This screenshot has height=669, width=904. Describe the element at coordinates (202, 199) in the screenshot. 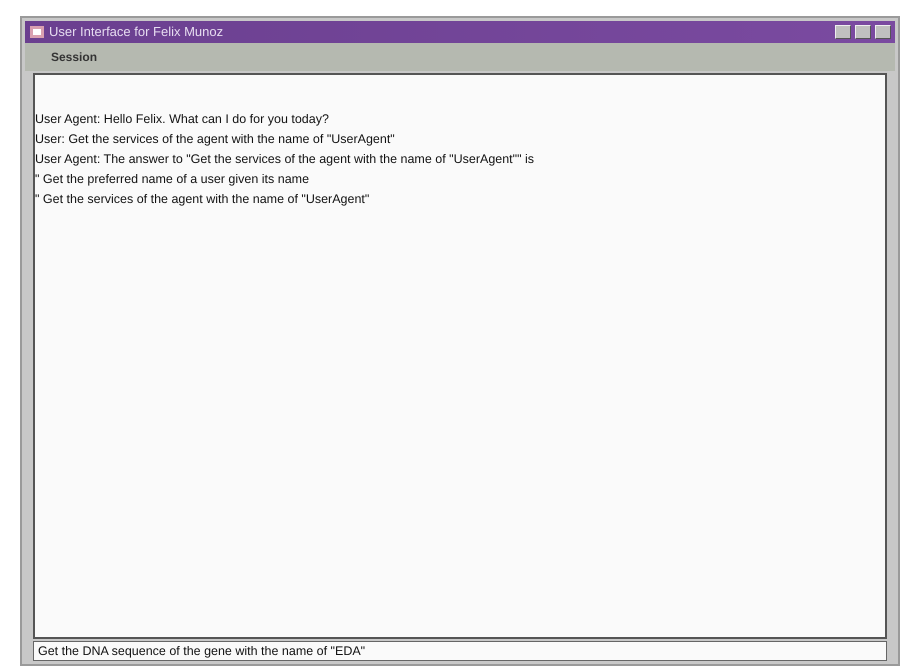

I see `transcript-line: " Get the services of the agent with the name of "UserAgent"` at that location.